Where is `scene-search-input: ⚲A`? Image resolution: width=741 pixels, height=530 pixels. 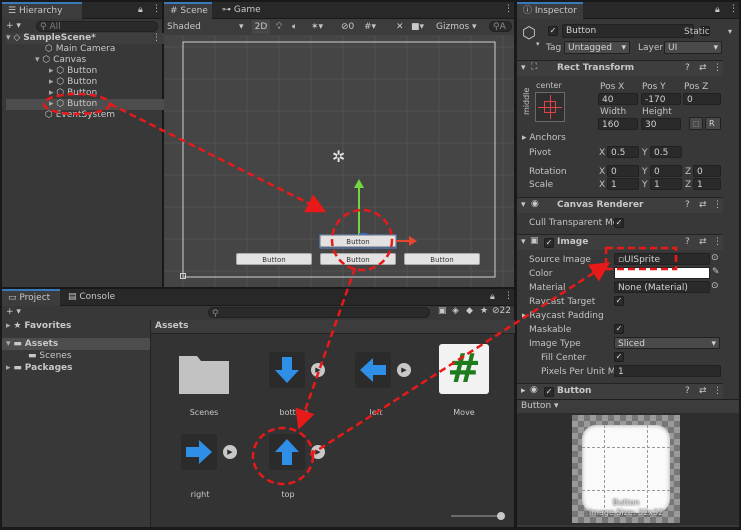 scene-search-input: ⚲A is located at coordinates (500, 26).